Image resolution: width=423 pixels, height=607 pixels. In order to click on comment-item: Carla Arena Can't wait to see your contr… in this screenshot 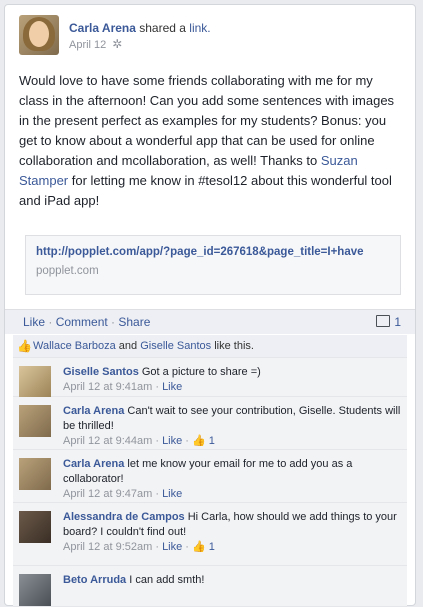, I will do `click(210, 423)`.